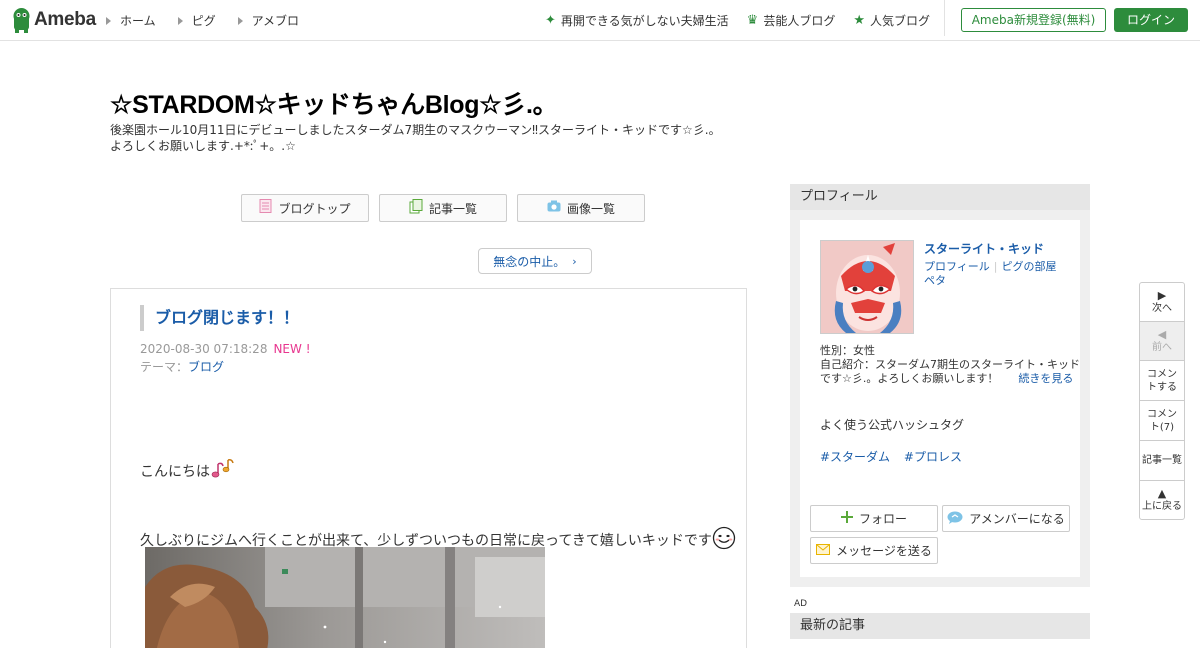  Describe the element at coordinates (554, 208) in the screenshot. I see `camera-icon` at that location.